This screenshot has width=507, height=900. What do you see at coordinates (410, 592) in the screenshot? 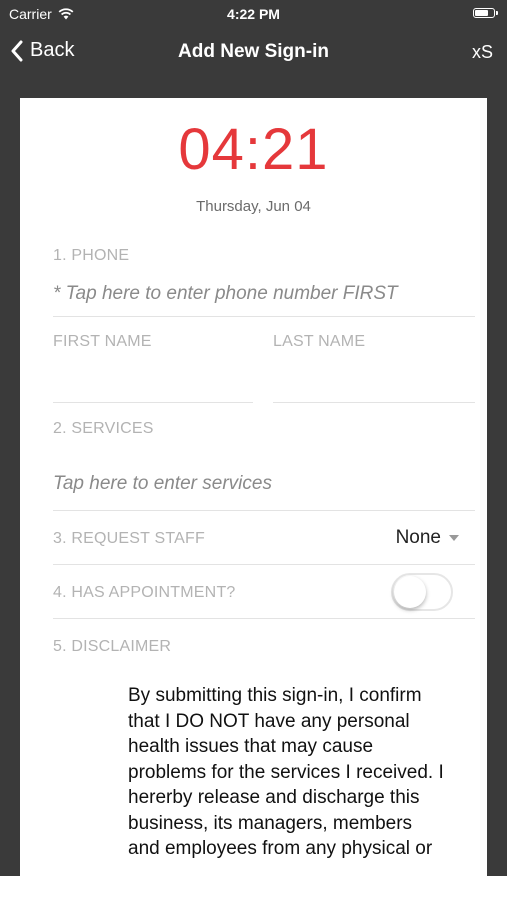
I see `toggle-knob` at bounding box center [410, 592].